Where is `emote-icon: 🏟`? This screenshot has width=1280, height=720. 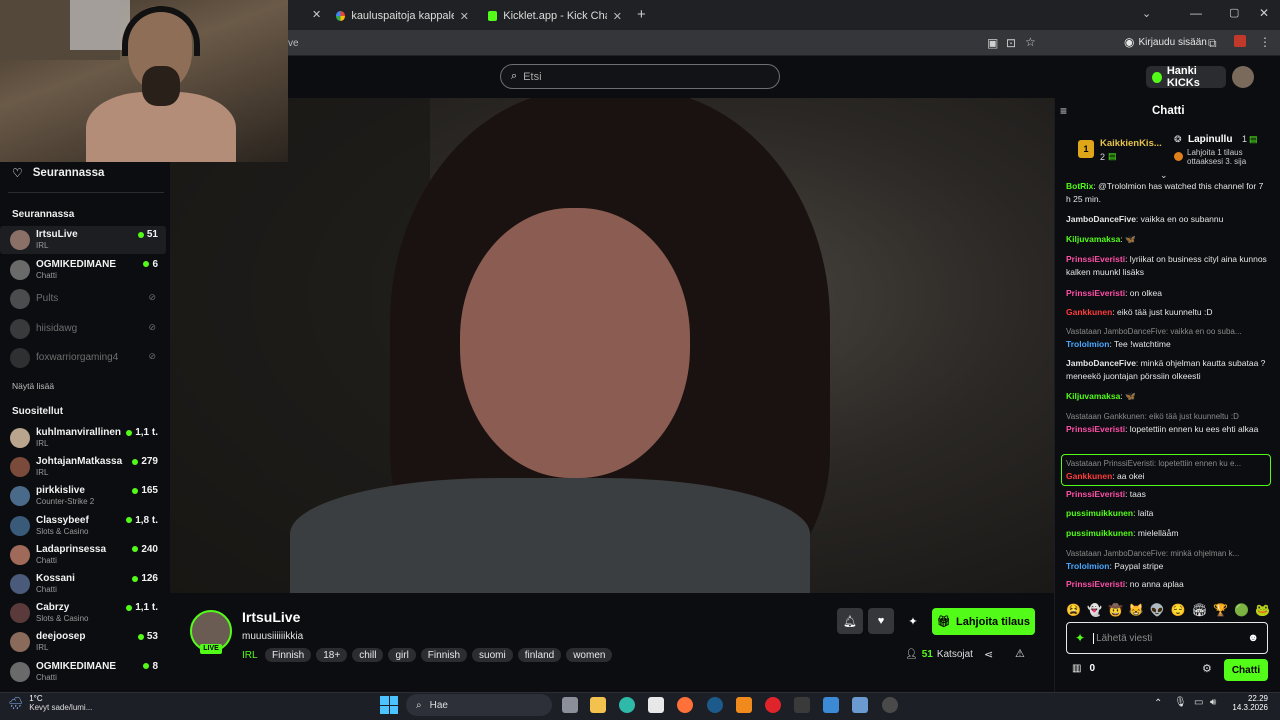
emote-icon: 🏟 is located at coordinates (1199, 610).